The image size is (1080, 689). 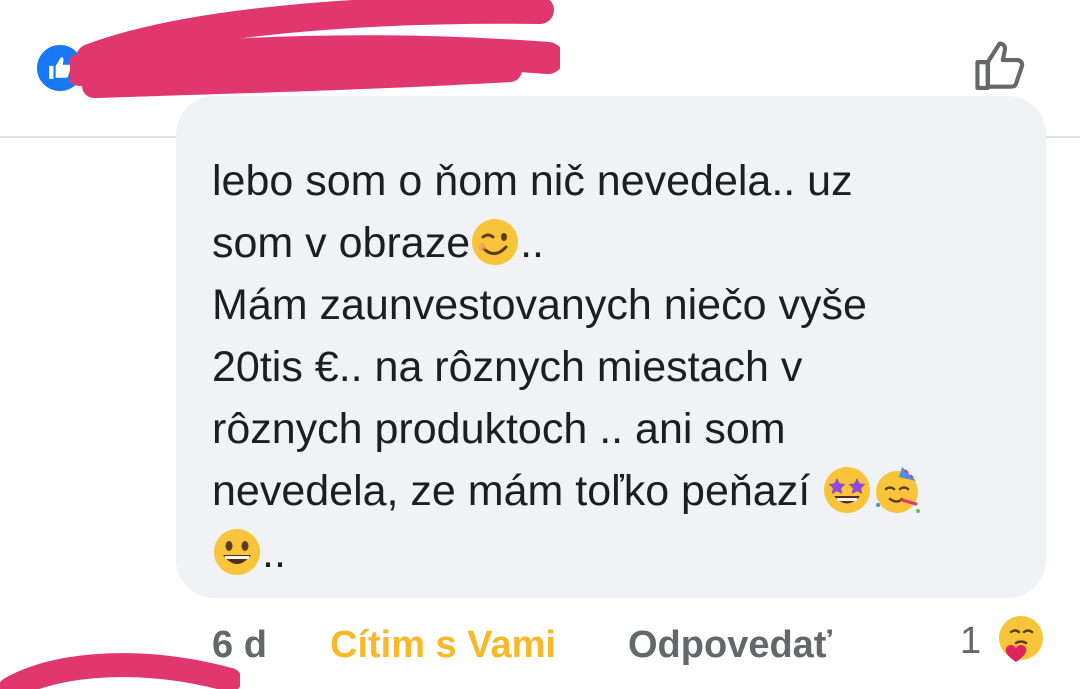 I want to click on comment-line-7: .., so click(x=249, y=553).